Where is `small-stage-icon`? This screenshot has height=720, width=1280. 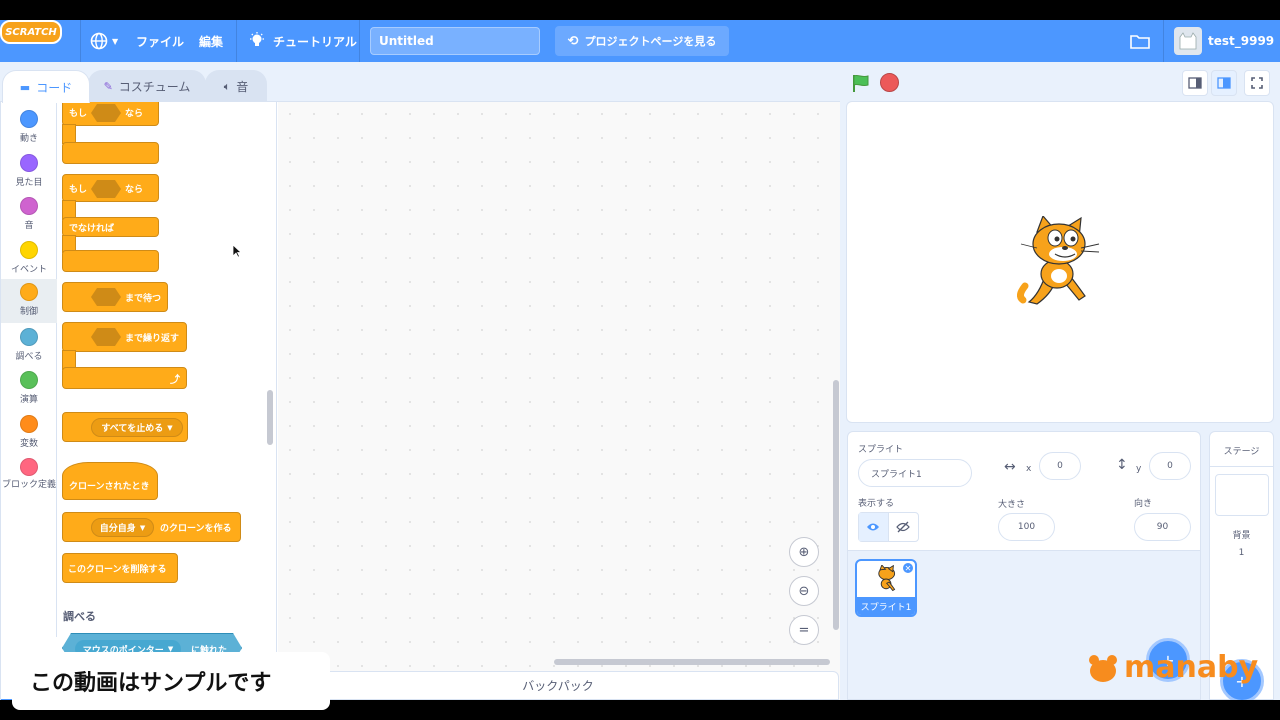
small-stage-icon is located at coordinates (1195, 83).